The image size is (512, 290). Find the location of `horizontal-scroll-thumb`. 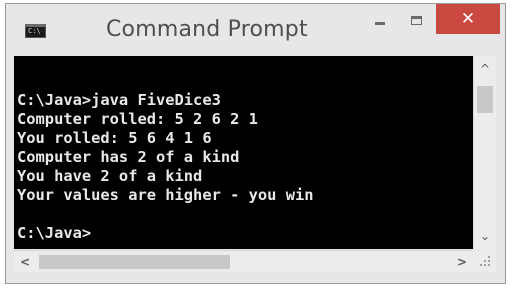

horizontal-scroll-thumb is located at coordinates (134, 262).